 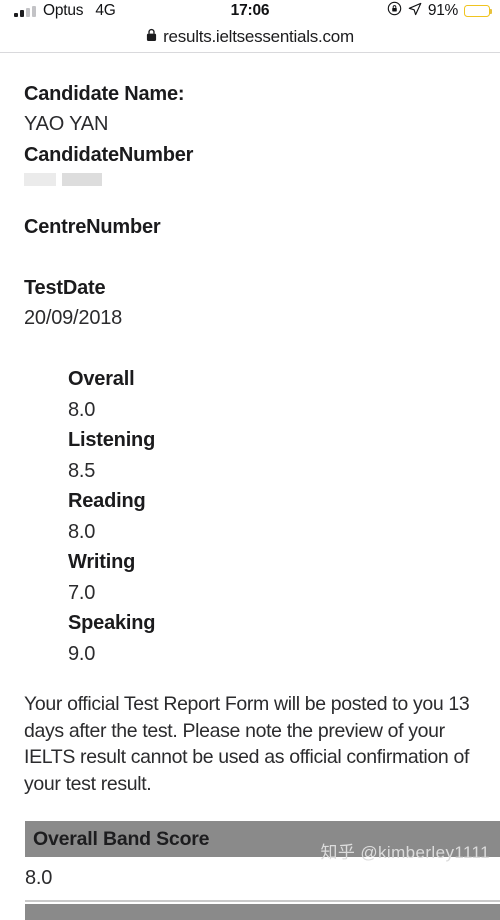 What do you see at coordinates (82, 592) in the screenshot?
I see `score-value-writing: 7.0` at bounding box center [82, 592].